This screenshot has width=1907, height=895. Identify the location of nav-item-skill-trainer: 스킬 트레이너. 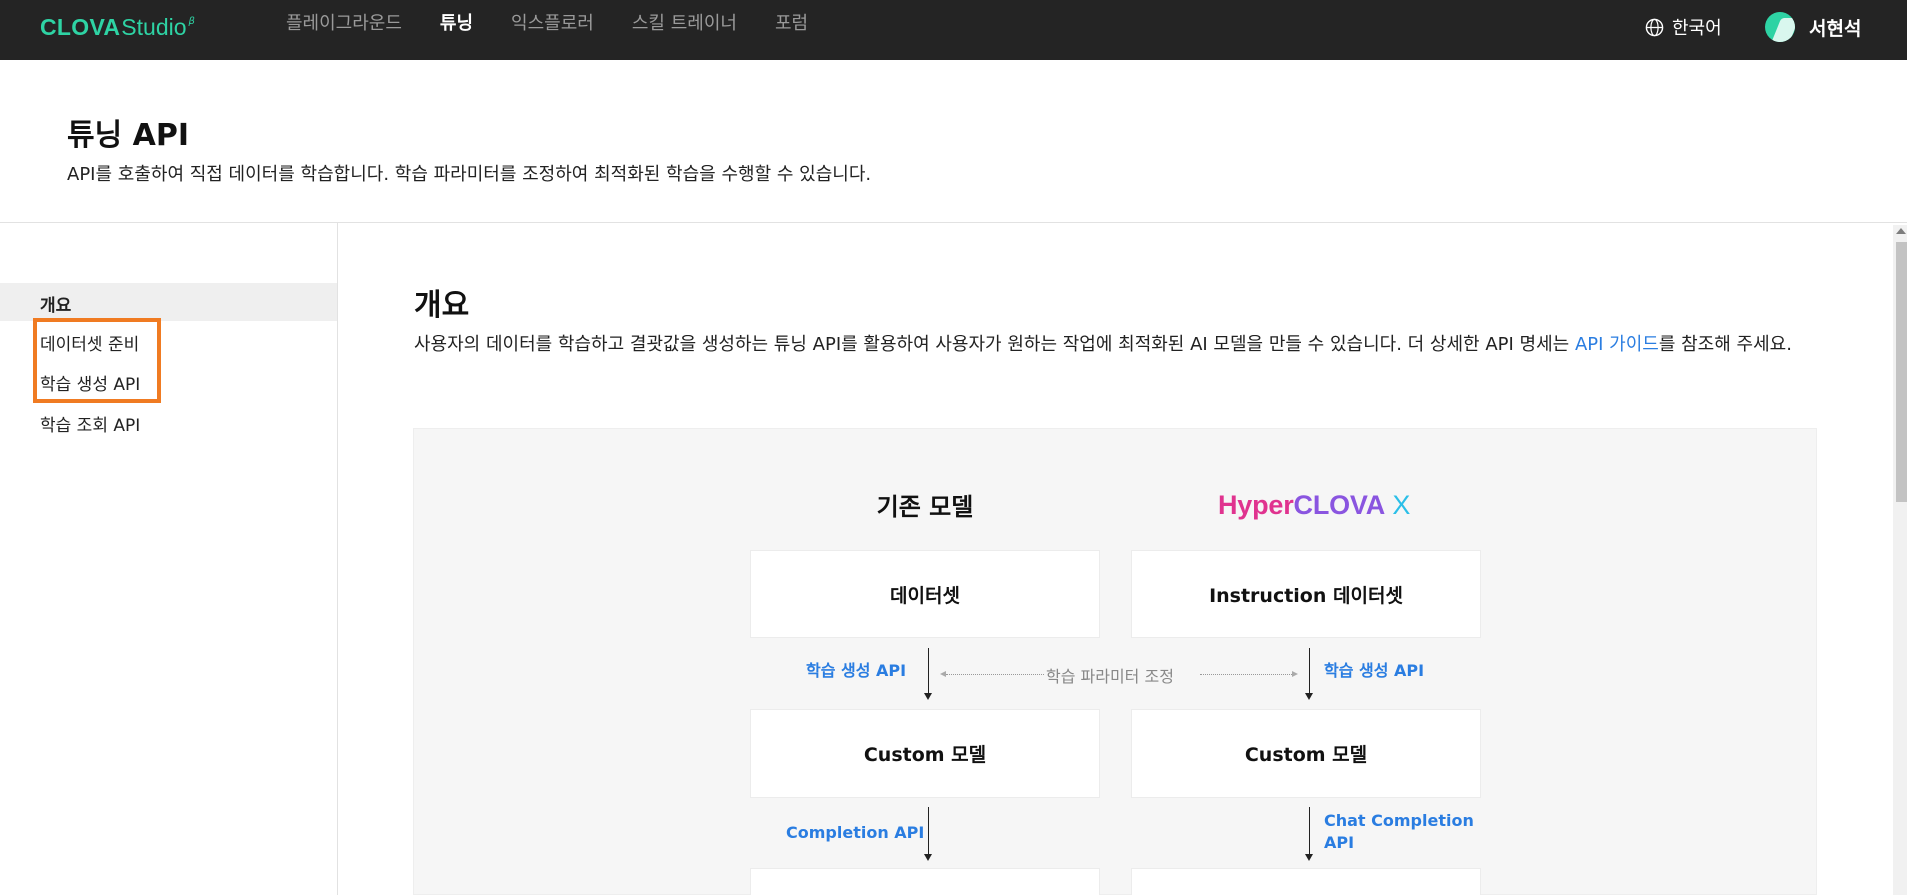
(684, 25).